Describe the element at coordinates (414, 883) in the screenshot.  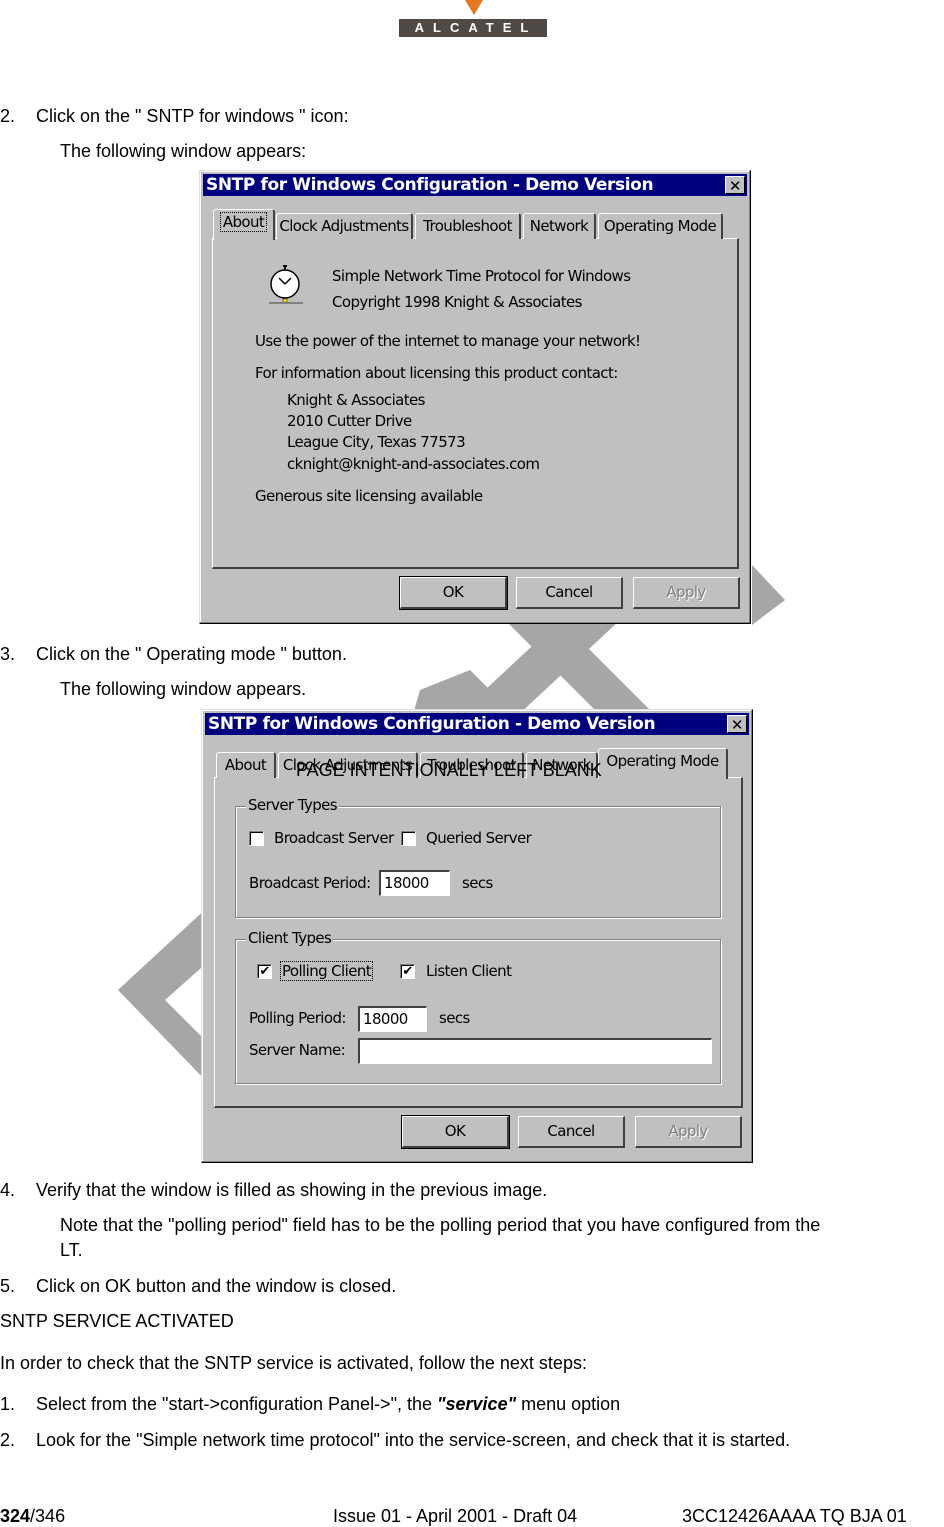
I see `broadcast-period-input: 18000` at that location.